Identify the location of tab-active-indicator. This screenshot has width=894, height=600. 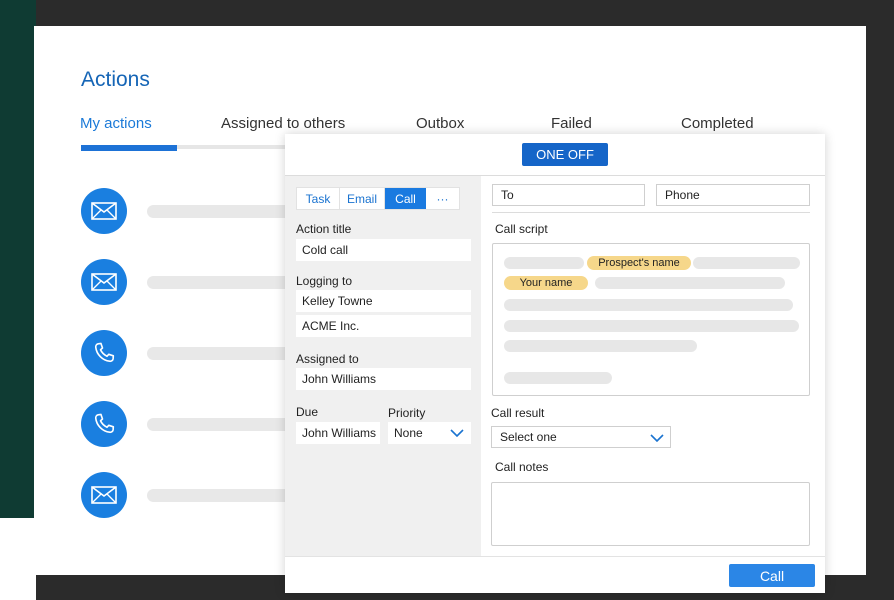
(129, 148).